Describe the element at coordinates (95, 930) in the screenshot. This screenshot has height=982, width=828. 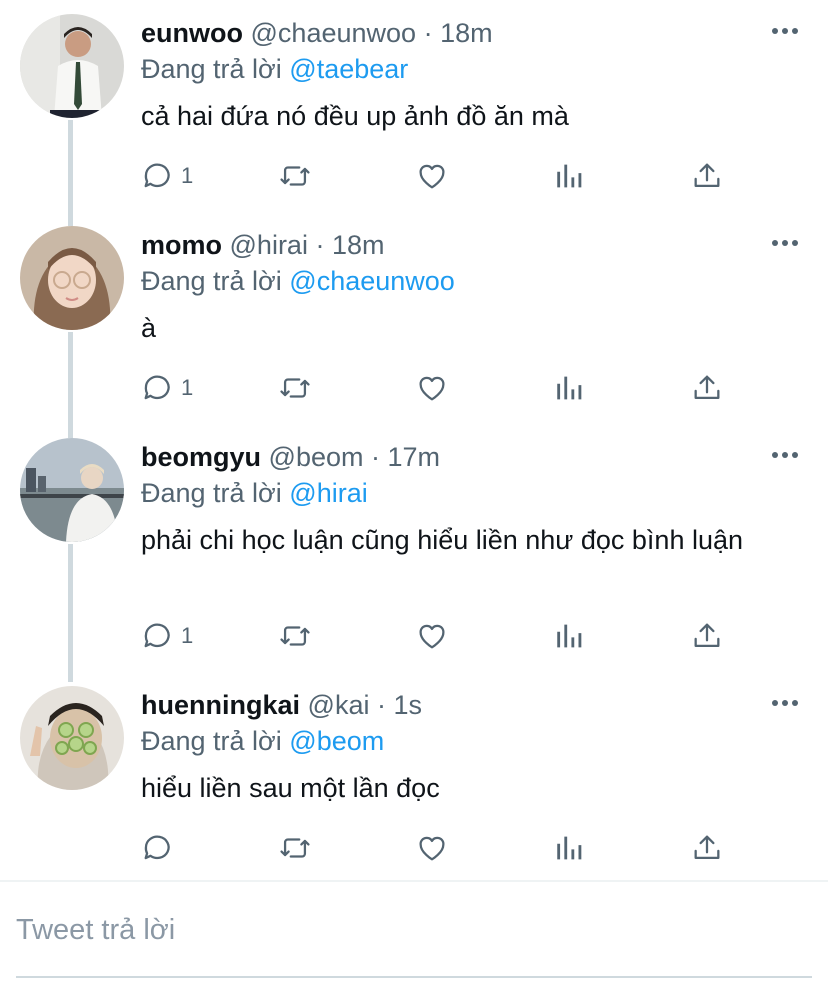
I see `reply-compose-input: Tweet trả lời` at that location.